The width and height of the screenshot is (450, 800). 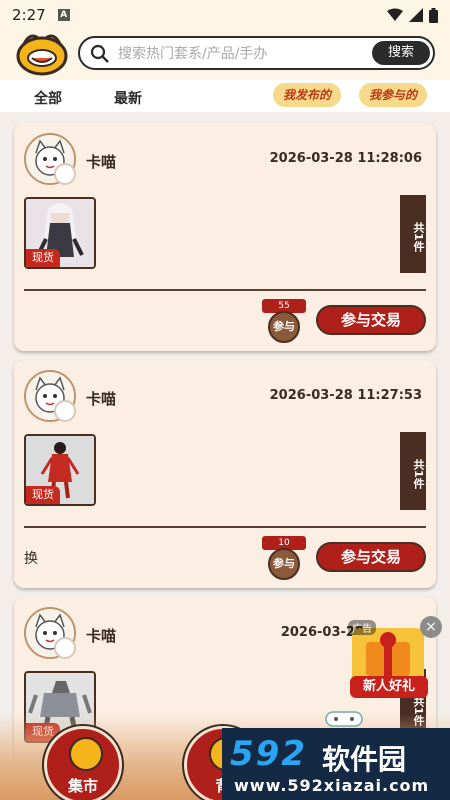 I want to click on header: 搜索, so click(x=225, y=55).